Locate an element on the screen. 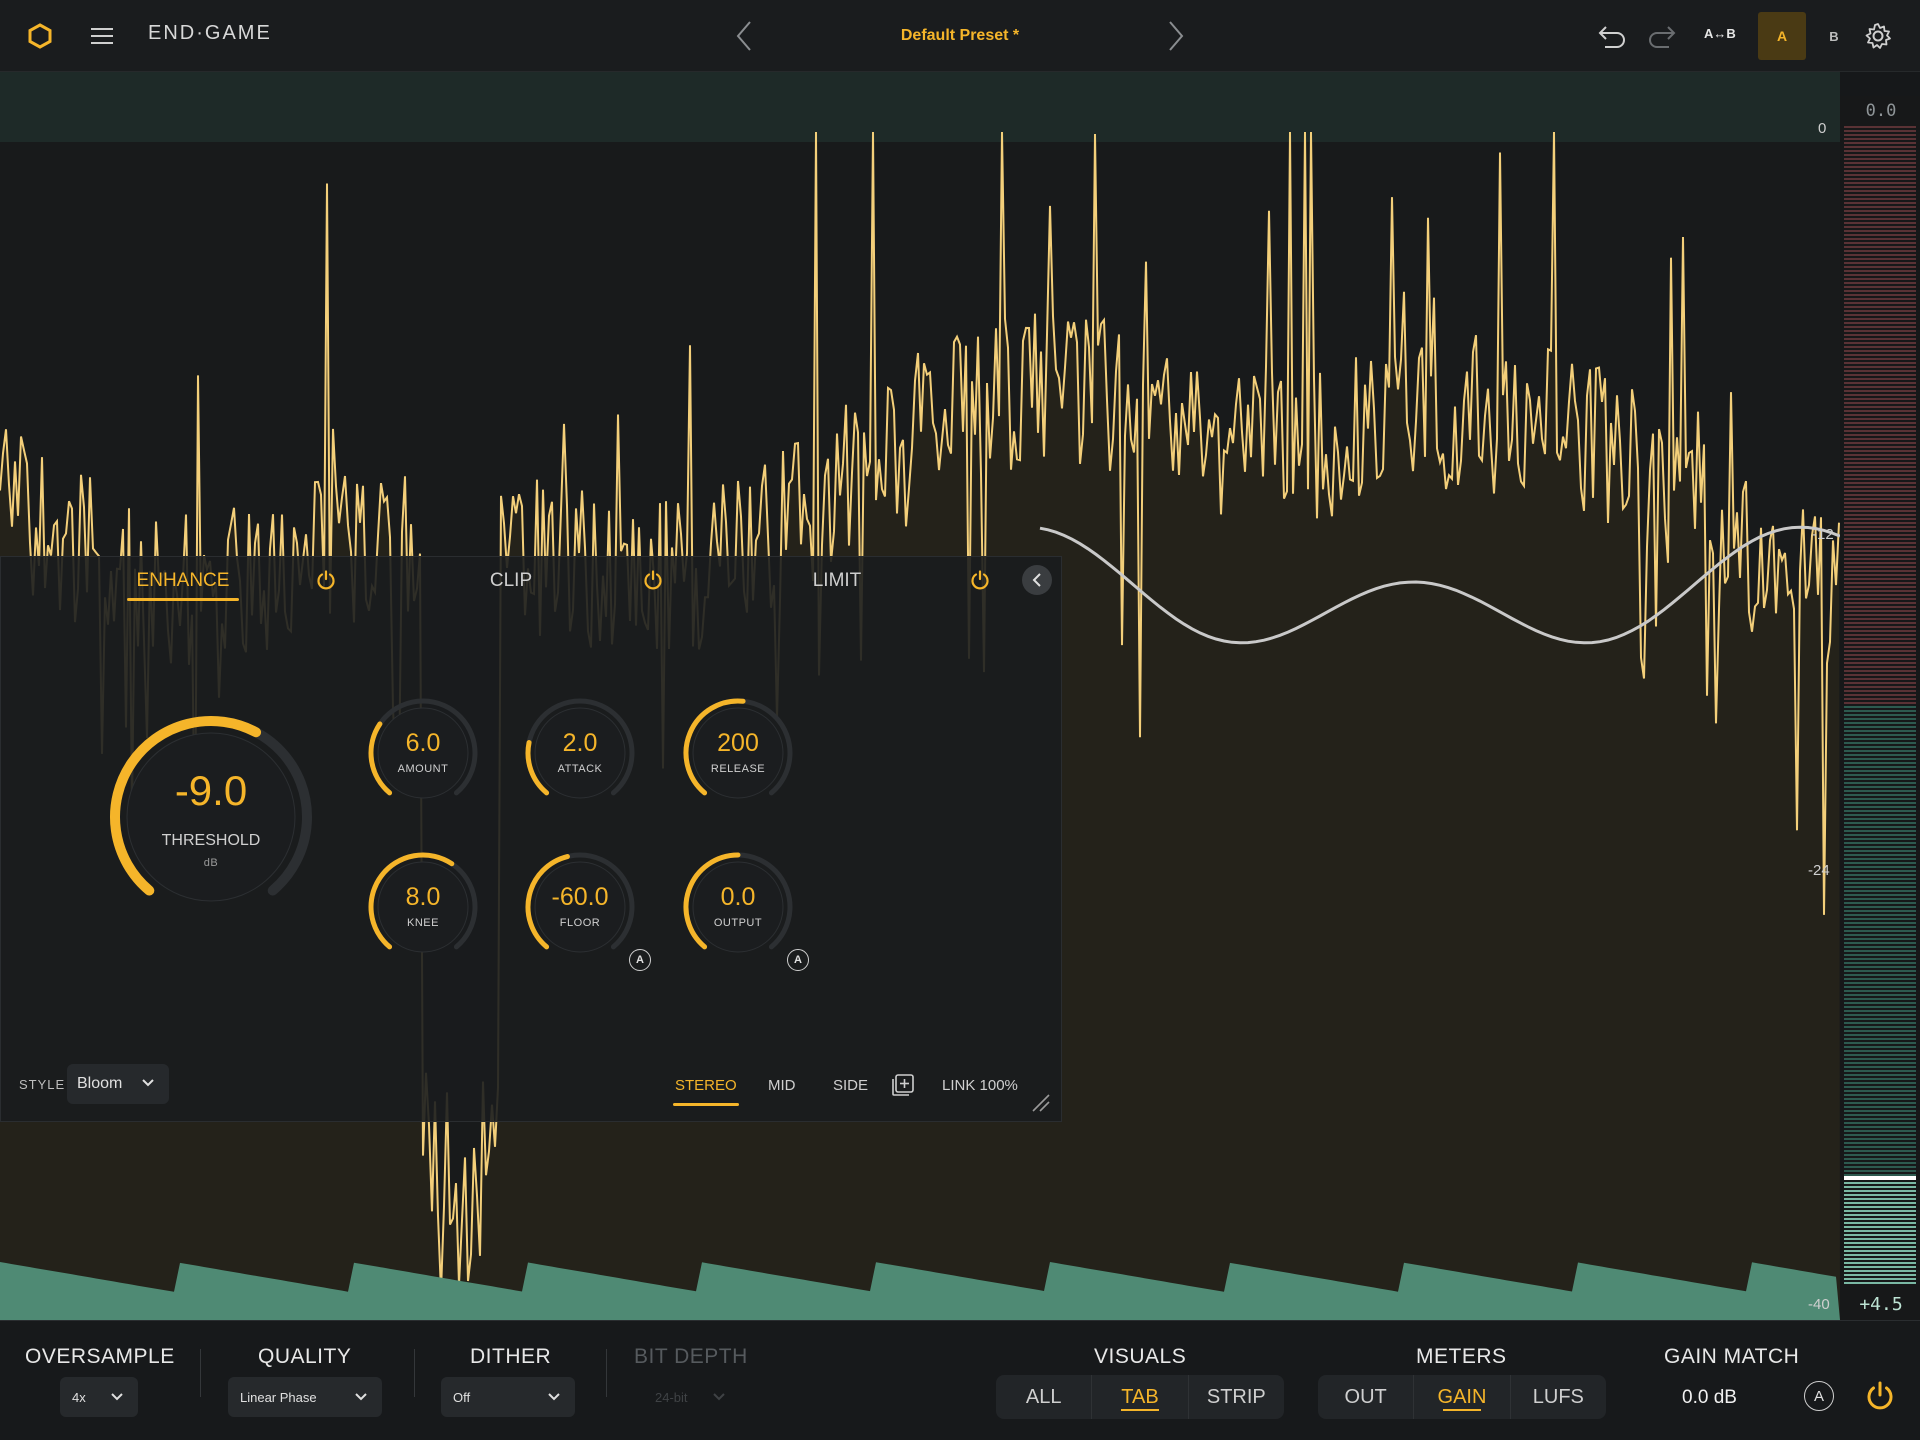  preset-name: Default Preset * is located at coordinates (960, 36).